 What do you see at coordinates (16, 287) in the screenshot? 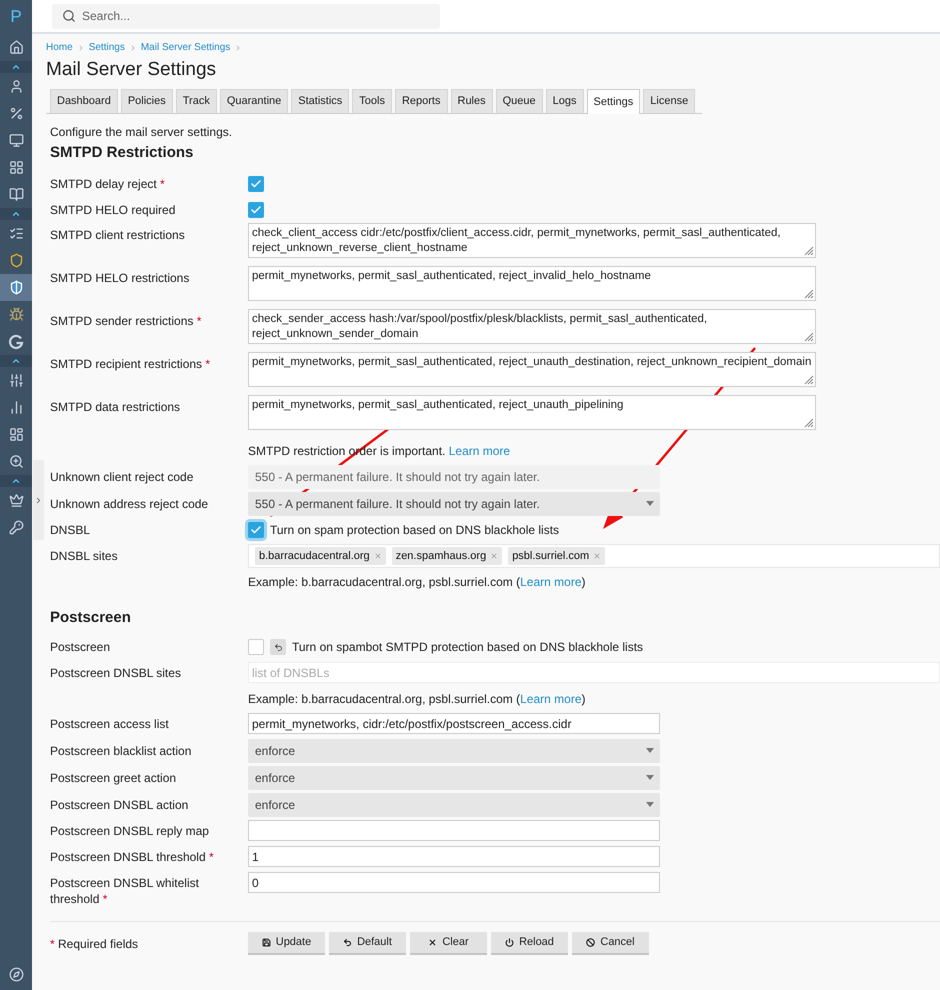
I see `sidebar-item` at bounding box center [16, 287].